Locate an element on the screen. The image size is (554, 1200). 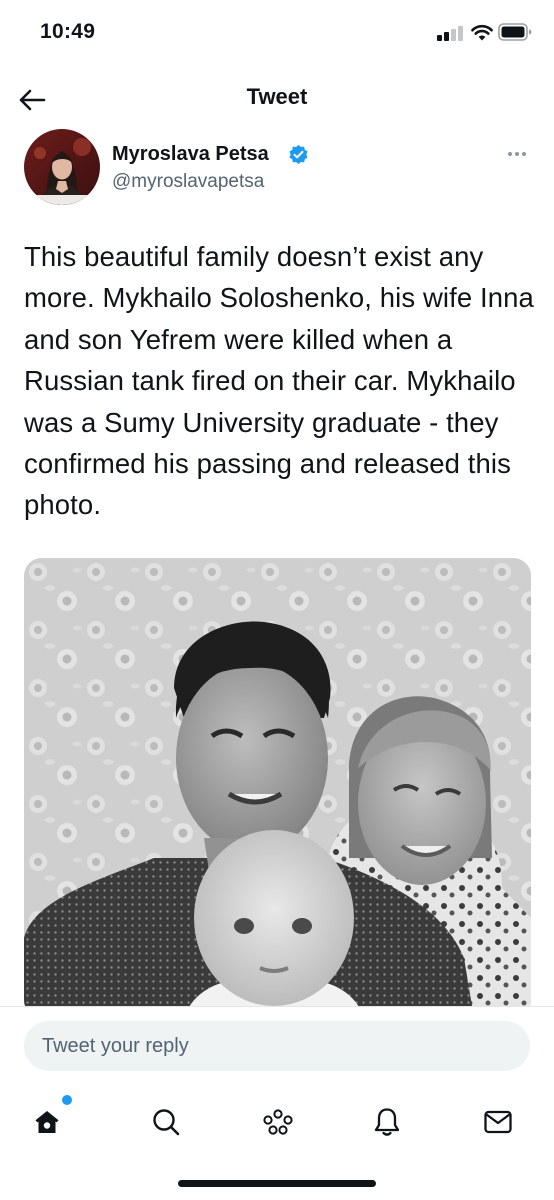
tab-messages is located at coordinates (498, 1122).